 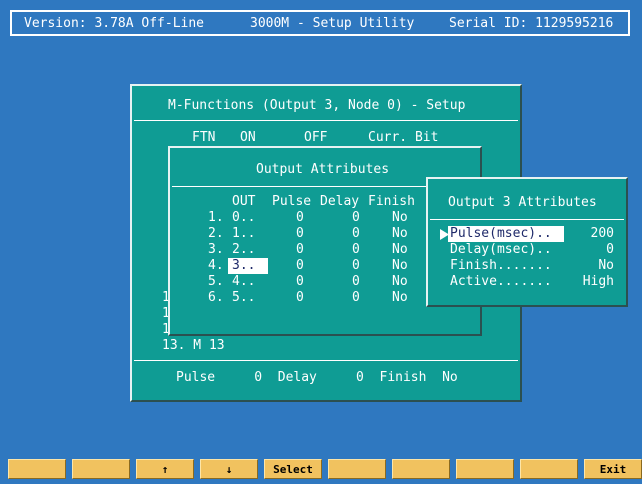 What do you see at coordinates (549, 469) in the screenshot?
I see `f9-key` at bounding box center [549, 469].